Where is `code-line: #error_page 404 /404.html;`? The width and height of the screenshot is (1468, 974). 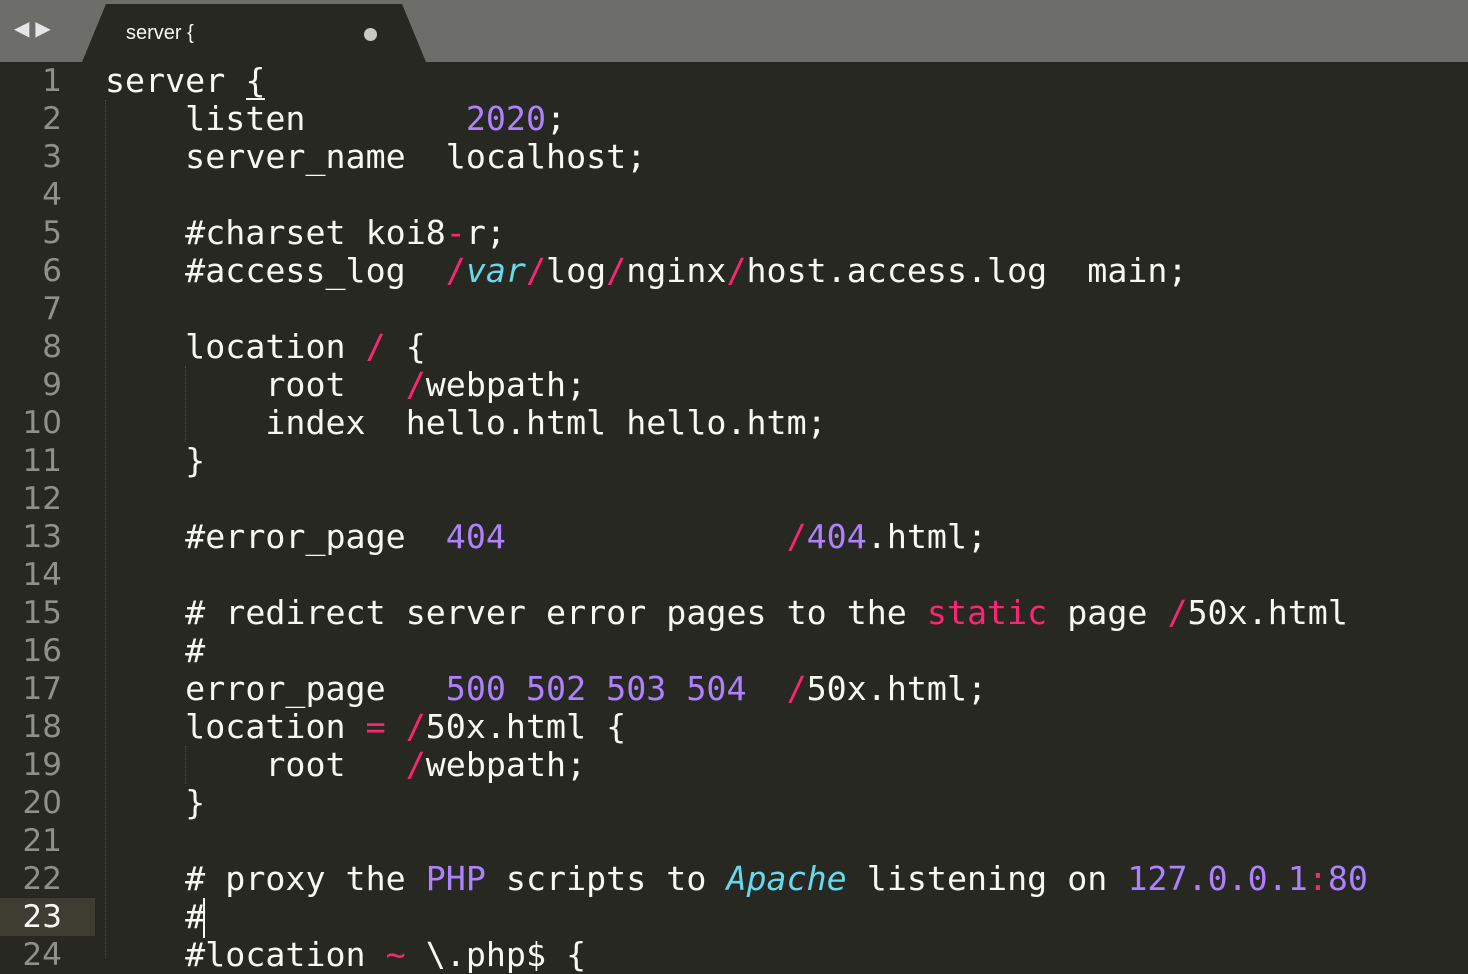 code-line: #error_page 404 /404.html; is located at coordinates (546, 537).